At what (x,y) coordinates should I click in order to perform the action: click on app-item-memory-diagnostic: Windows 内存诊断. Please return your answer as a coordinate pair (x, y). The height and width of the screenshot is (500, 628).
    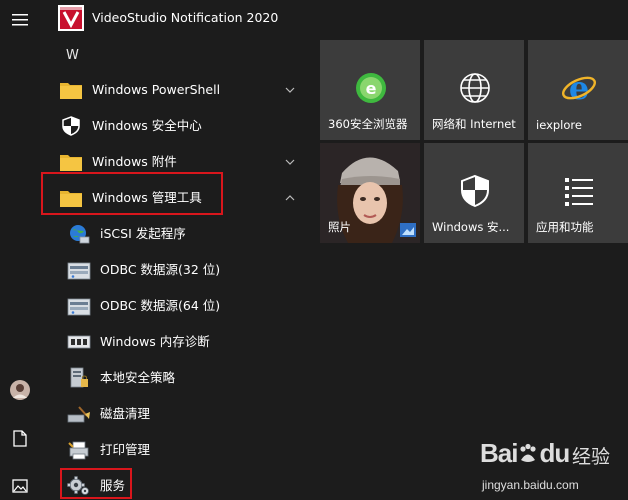
    Looking at the image, I should click on (175, 342).